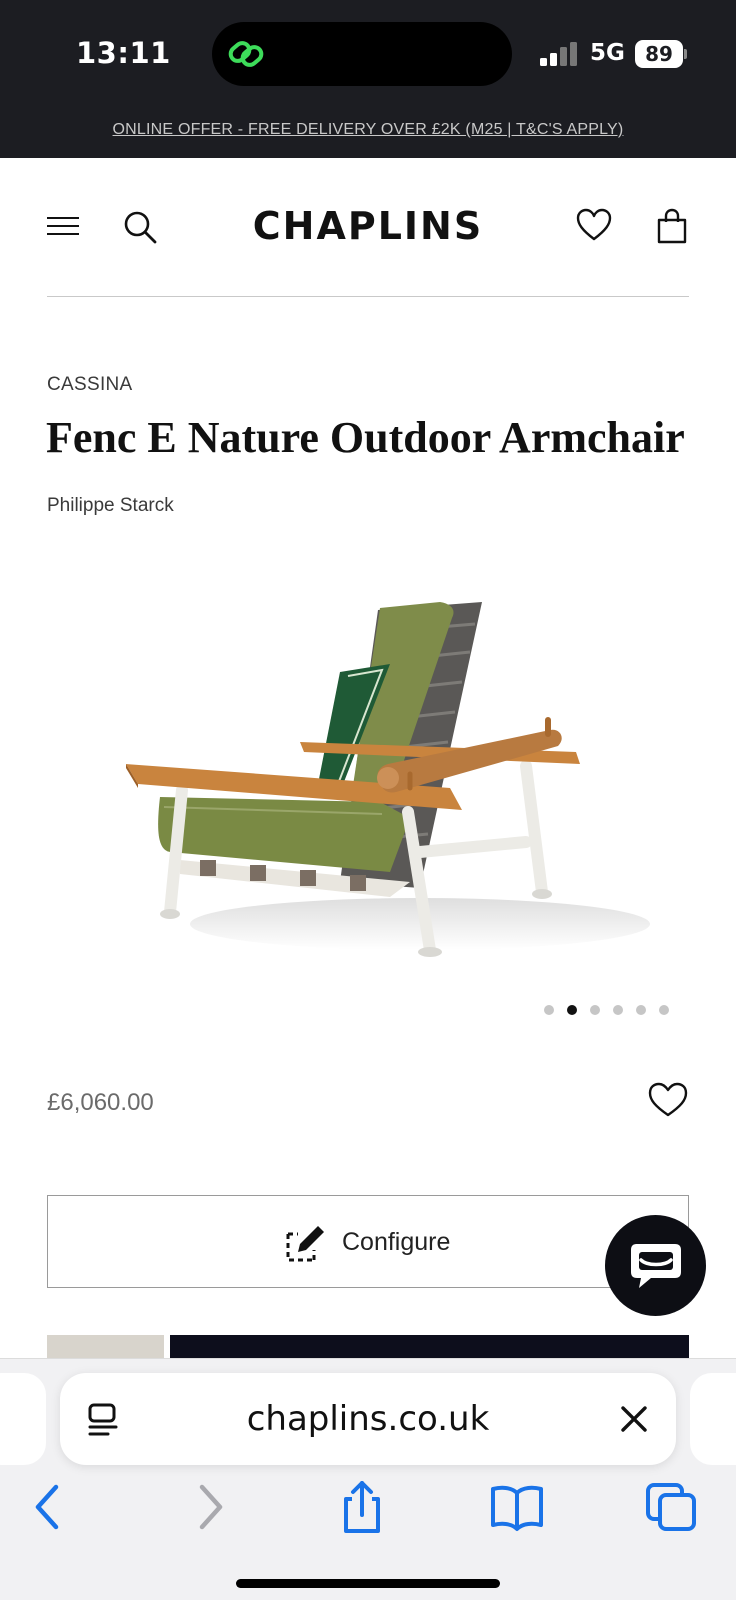  What do you see at coordinates (634, 1419) in the screenshot?
I see `close-icon` at bounding box center [634, 1419].